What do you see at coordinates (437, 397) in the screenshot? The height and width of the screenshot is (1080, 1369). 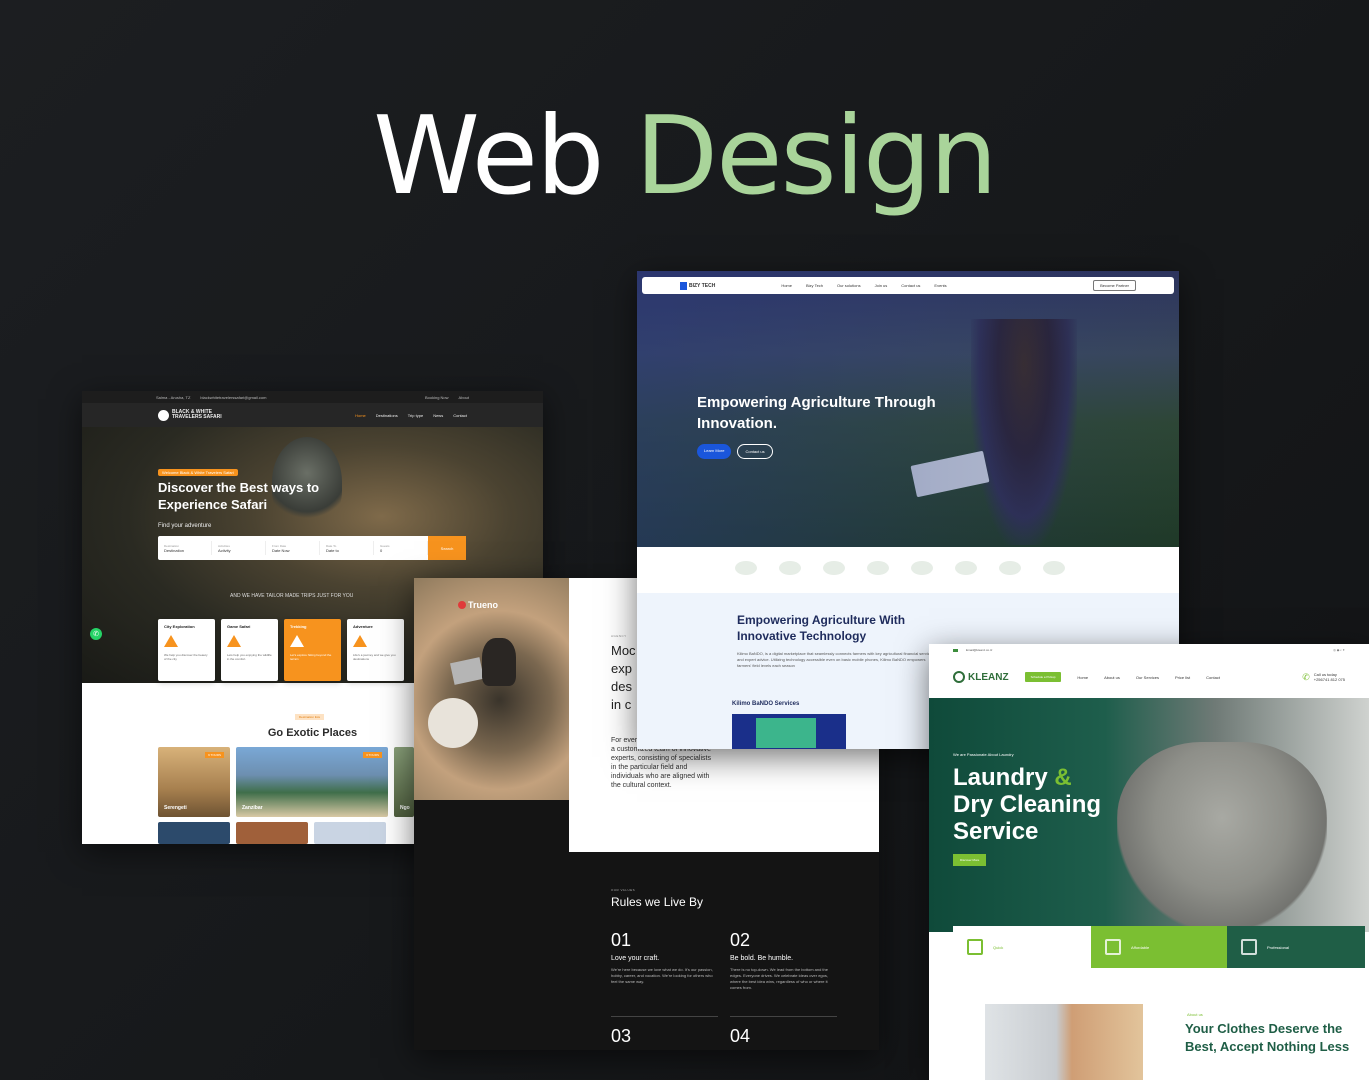 I see `safari-booking-link: Booking Now` at bounding box center [437, 397].